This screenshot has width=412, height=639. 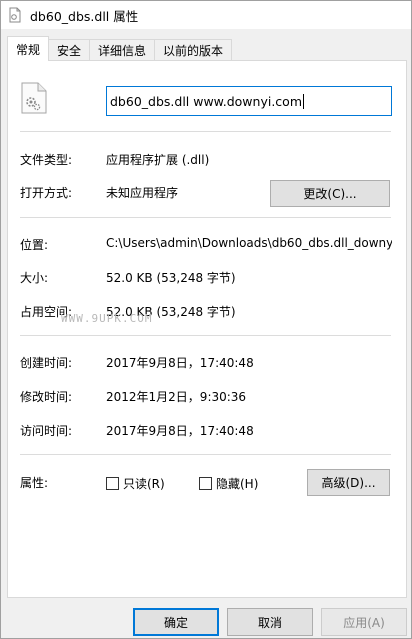 What do you see at coordinates (46, 431) in the screenshot?
I see `accessed-label: 访问时间:` at bounding box center [46, 431].